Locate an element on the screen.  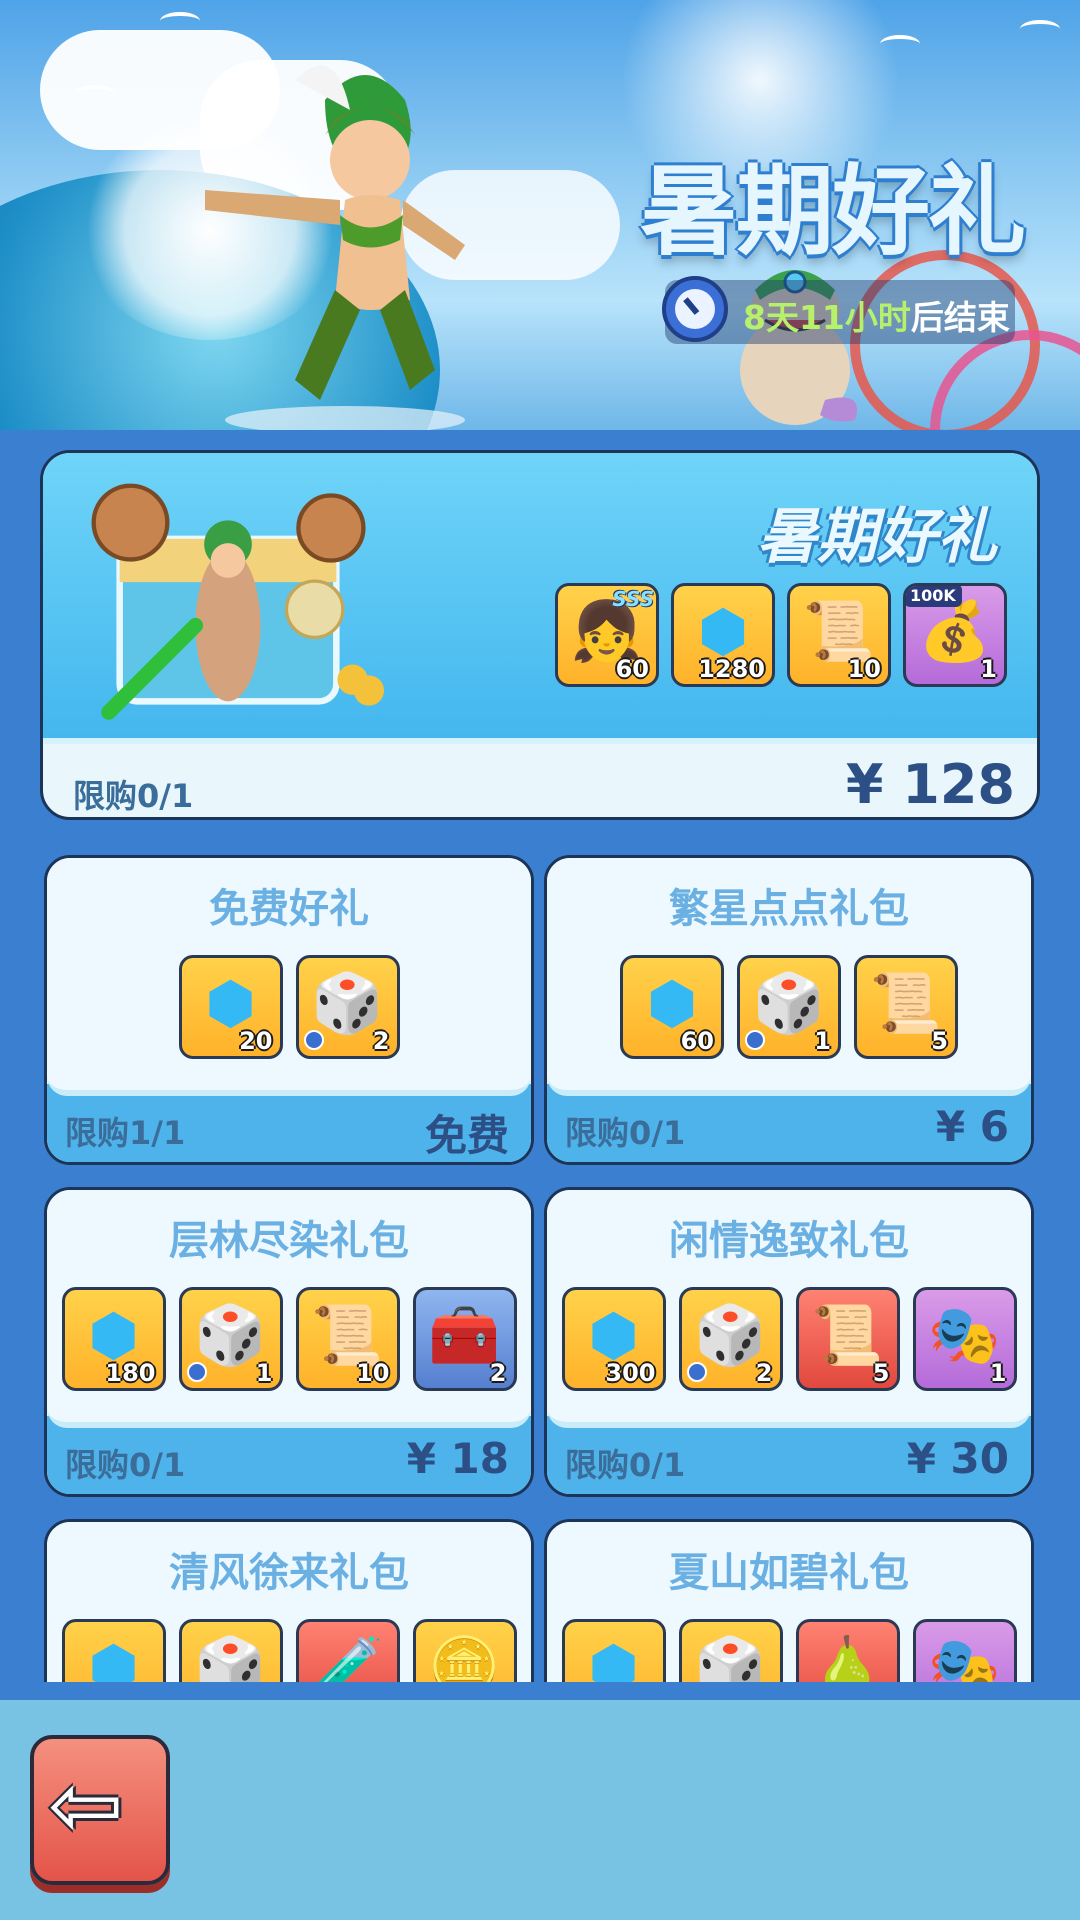
reward-item: 🎭 is located at coordinates (964, 1650).